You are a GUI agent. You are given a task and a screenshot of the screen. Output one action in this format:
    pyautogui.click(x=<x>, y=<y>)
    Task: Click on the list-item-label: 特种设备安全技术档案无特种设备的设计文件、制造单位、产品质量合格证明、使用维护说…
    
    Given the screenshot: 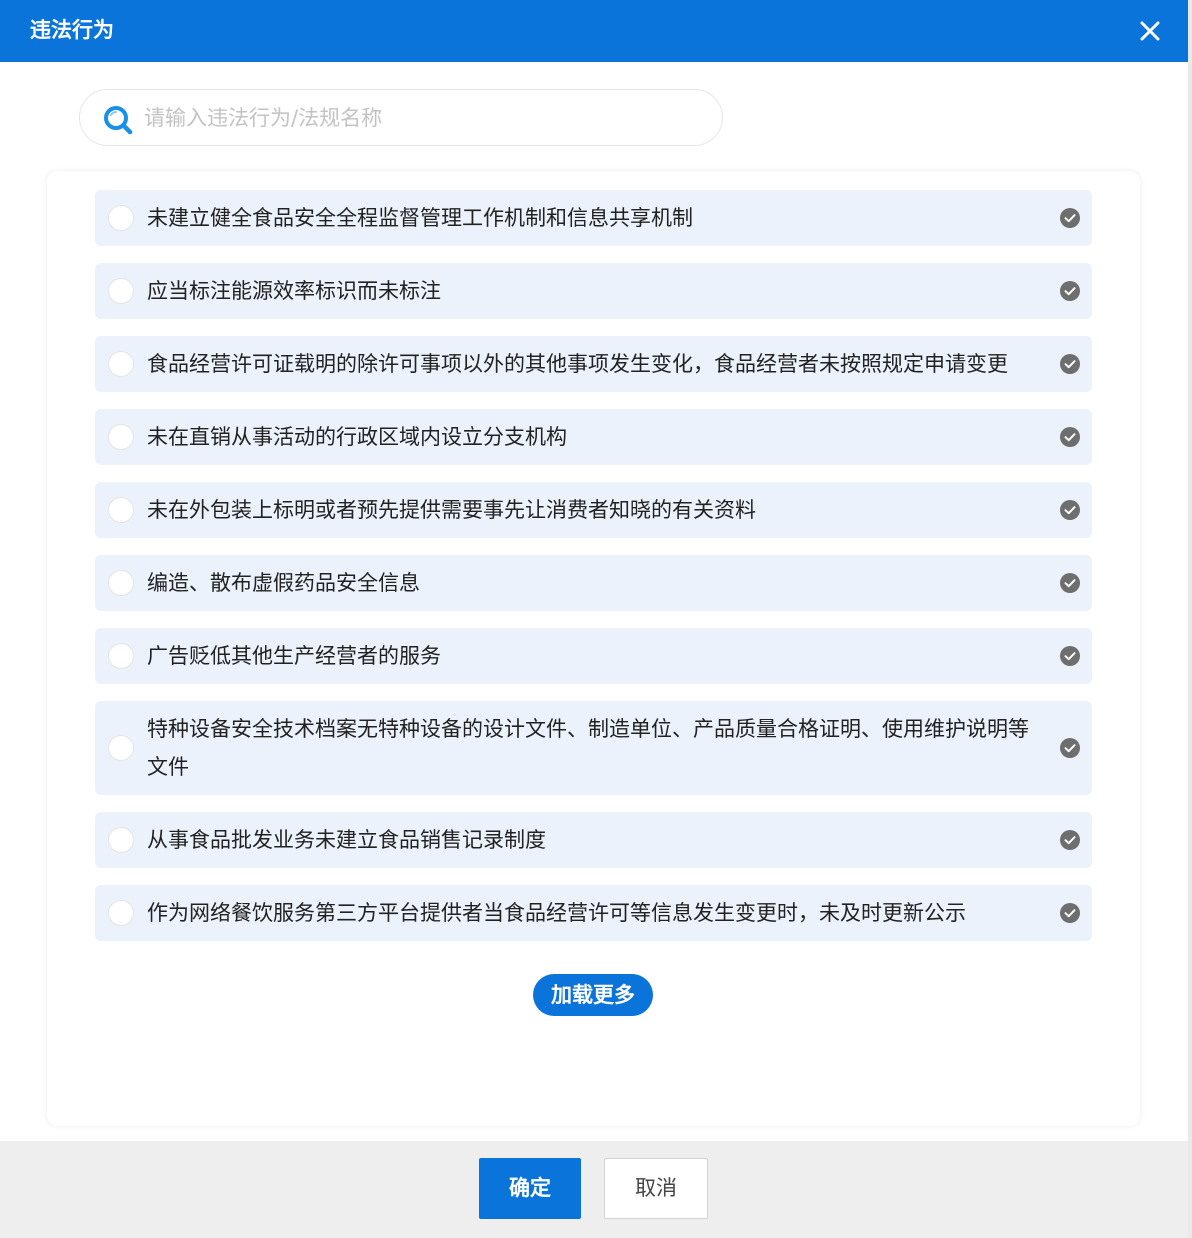 What is the action you would take?
    pyautogui.click(x=588, y=748)
    